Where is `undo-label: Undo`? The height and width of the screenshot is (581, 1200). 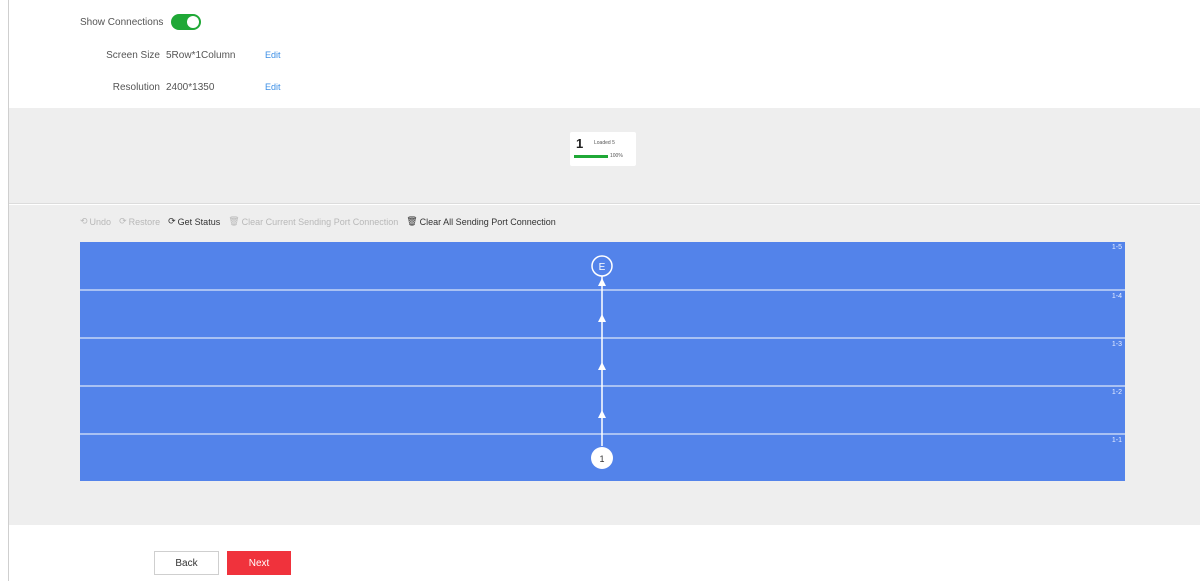
undo-label: Undo is located at coordinates (100, 221).